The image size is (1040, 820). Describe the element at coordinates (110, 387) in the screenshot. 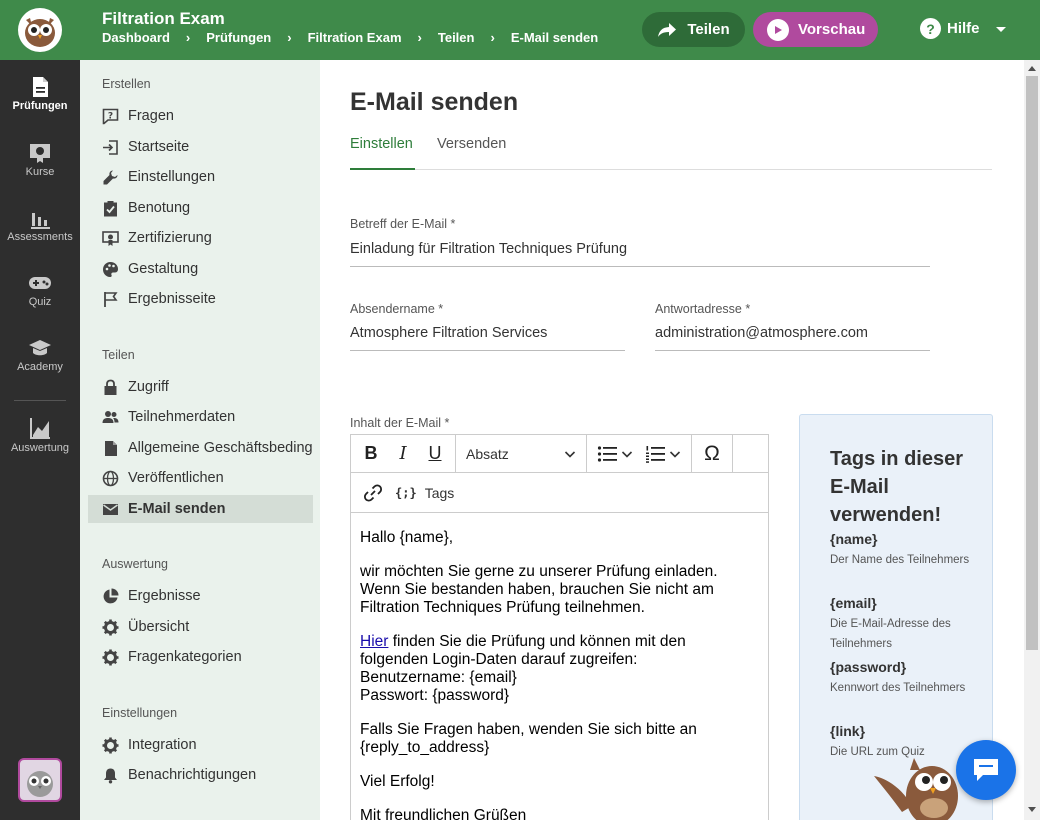

I see `lock-icon` at that location.